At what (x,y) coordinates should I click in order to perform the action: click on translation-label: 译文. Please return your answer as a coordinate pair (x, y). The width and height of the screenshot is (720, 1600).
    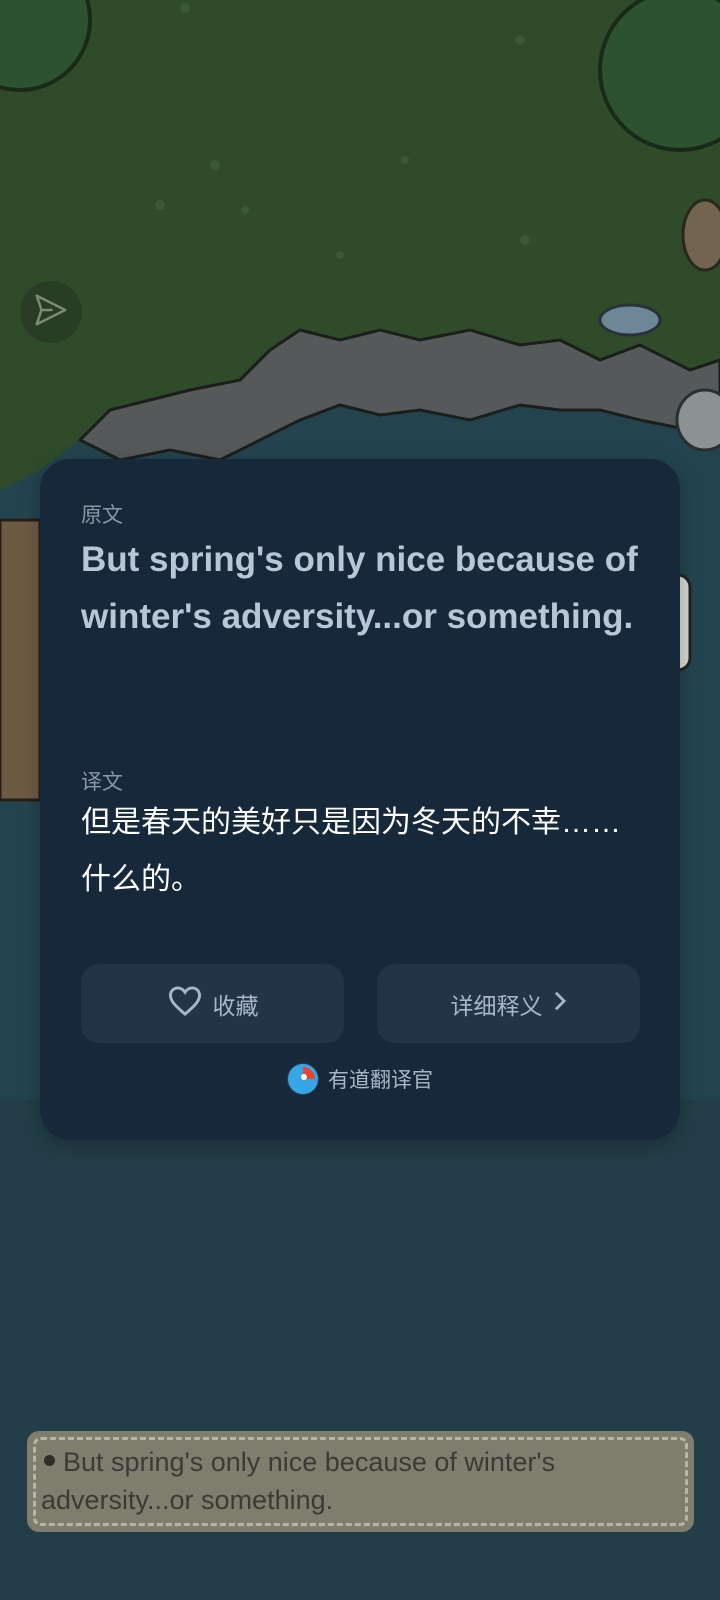
    Looking at the image, I should click on (102, 782).